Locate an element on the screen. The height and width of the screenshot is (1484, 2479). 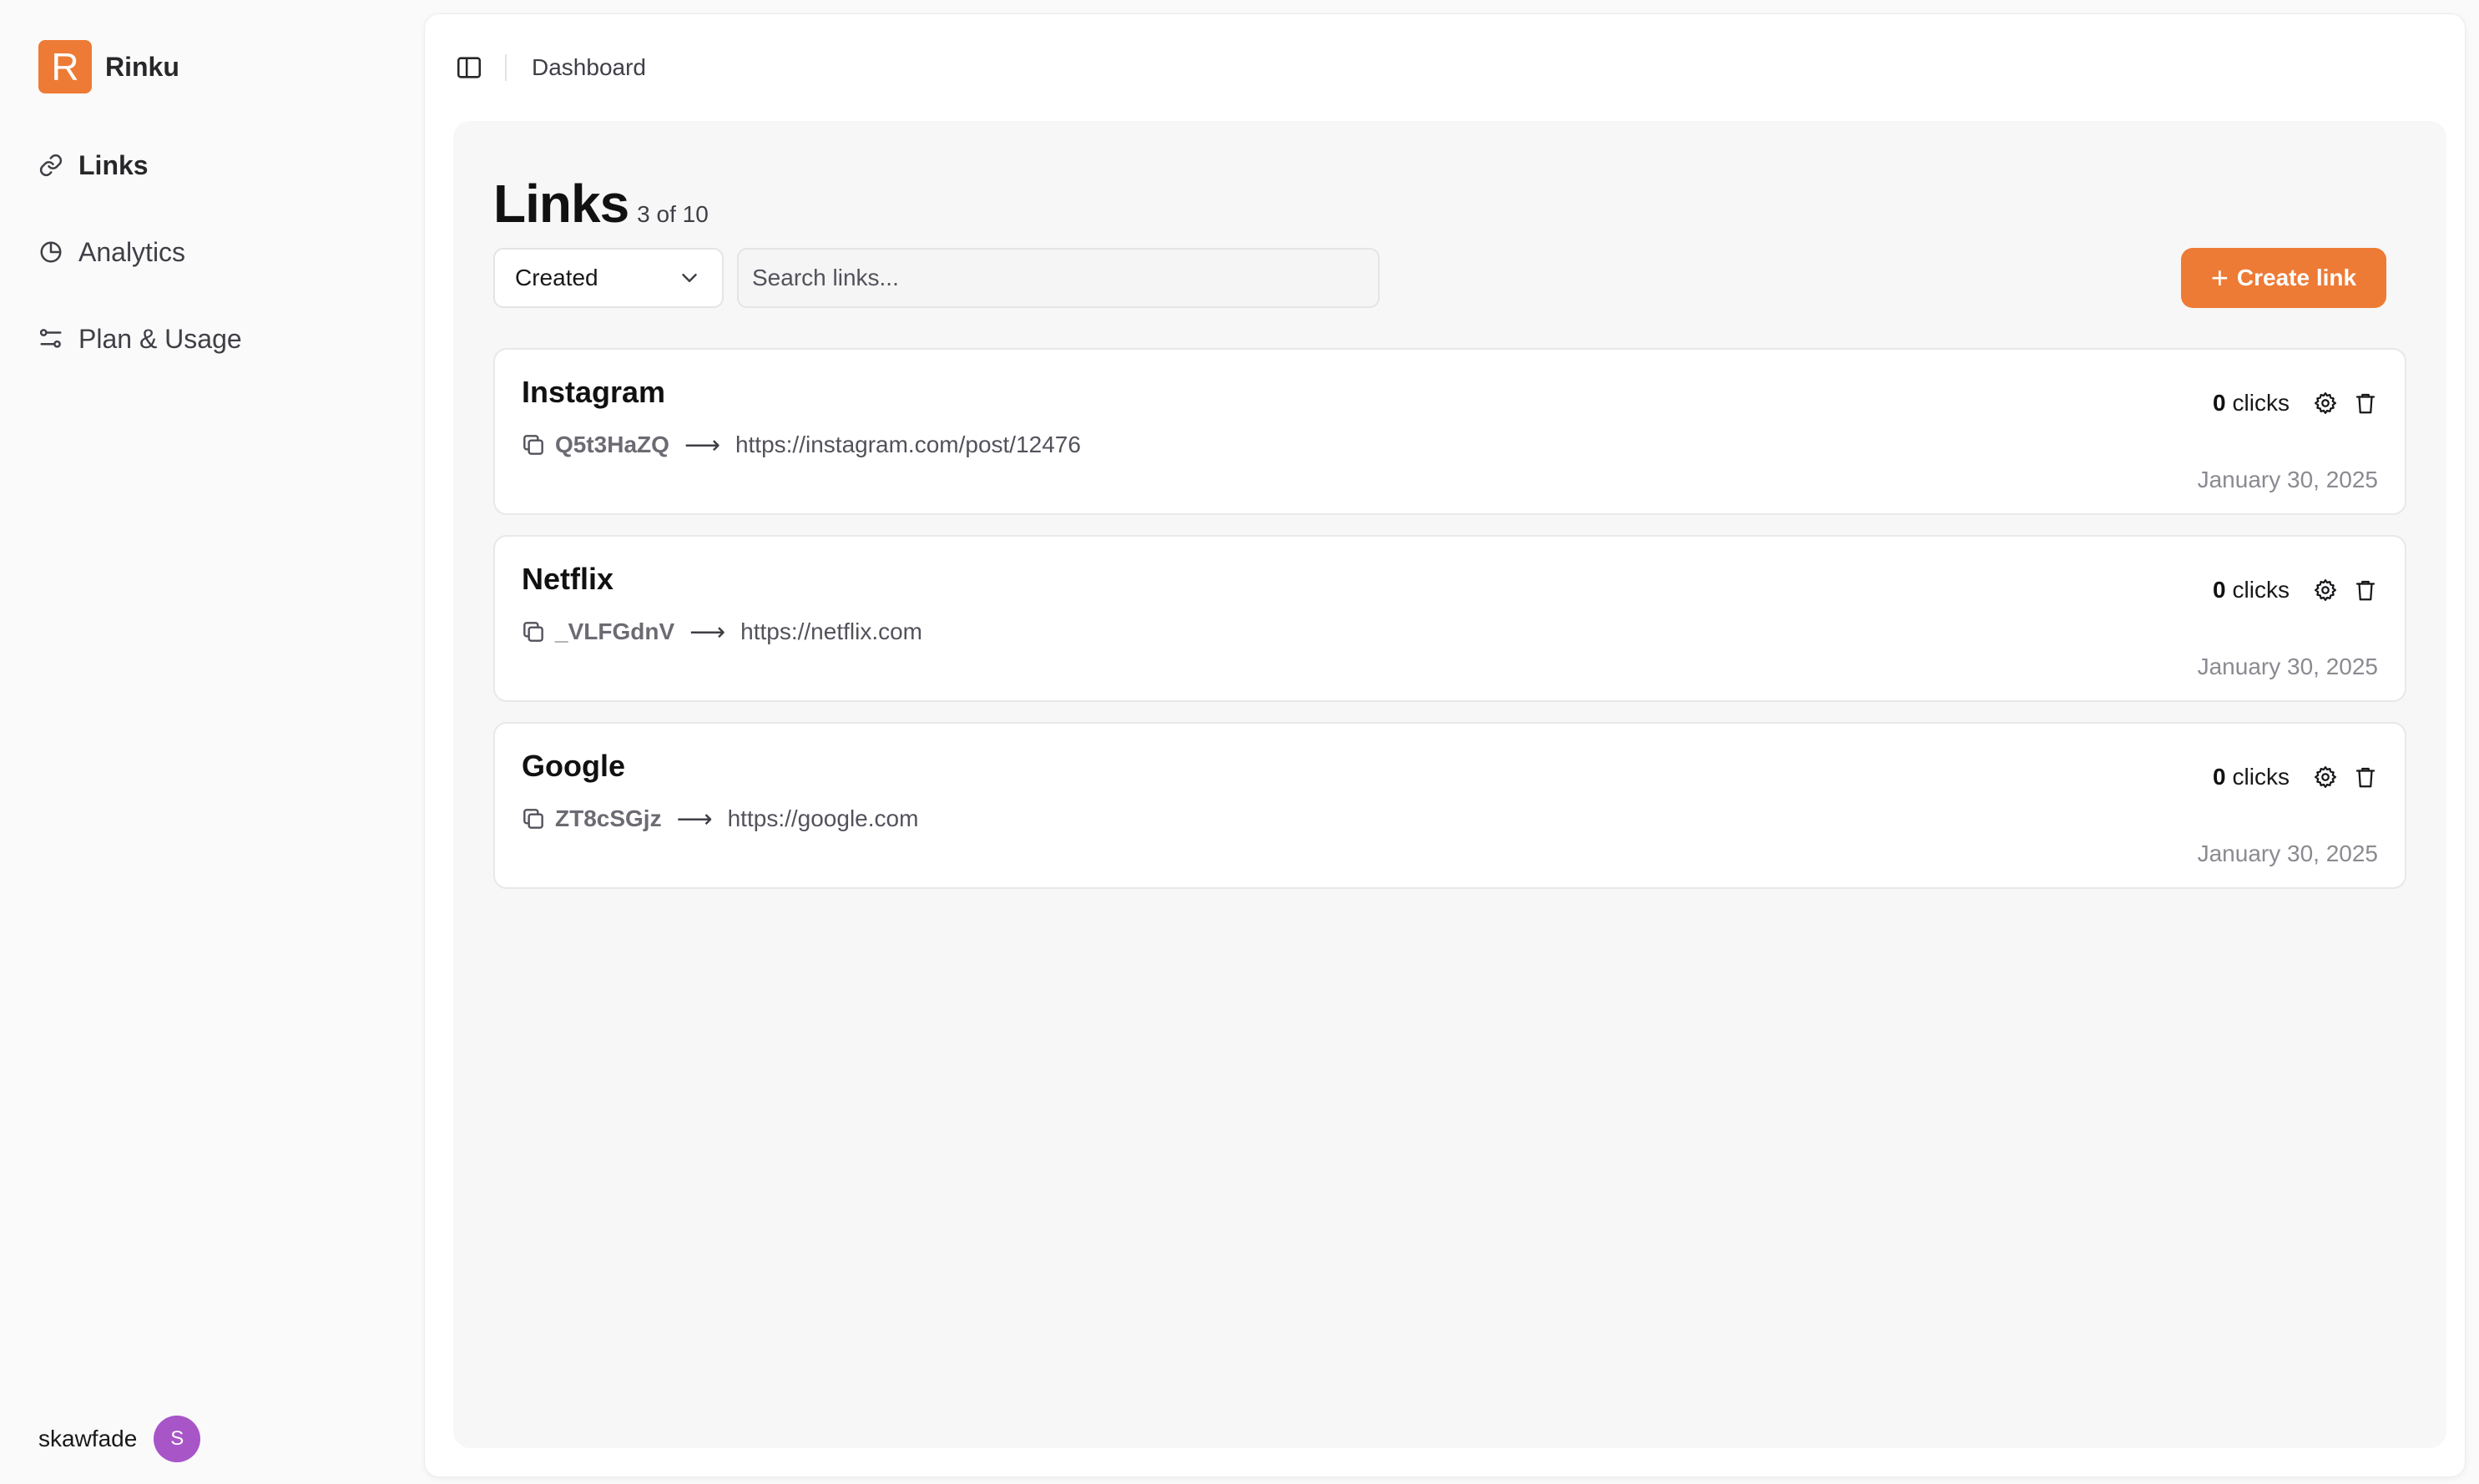
brand: R Rinku is located at coordinates (108, 66).